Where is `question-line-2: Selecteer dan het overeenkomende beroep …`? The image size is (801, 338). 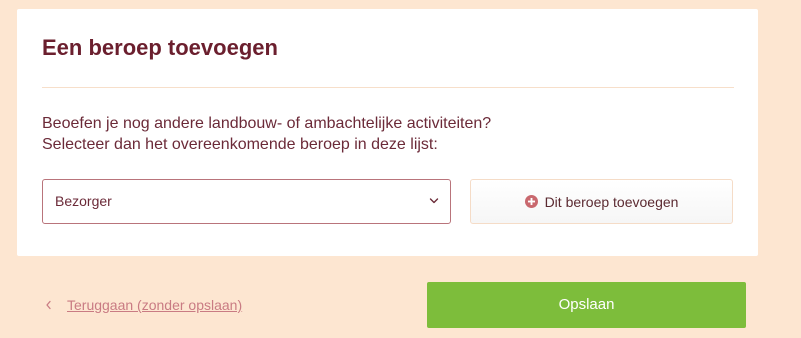 question-line-2: Selecteer dan het overeenkomende beroep … is located at coordinates (240, 144).